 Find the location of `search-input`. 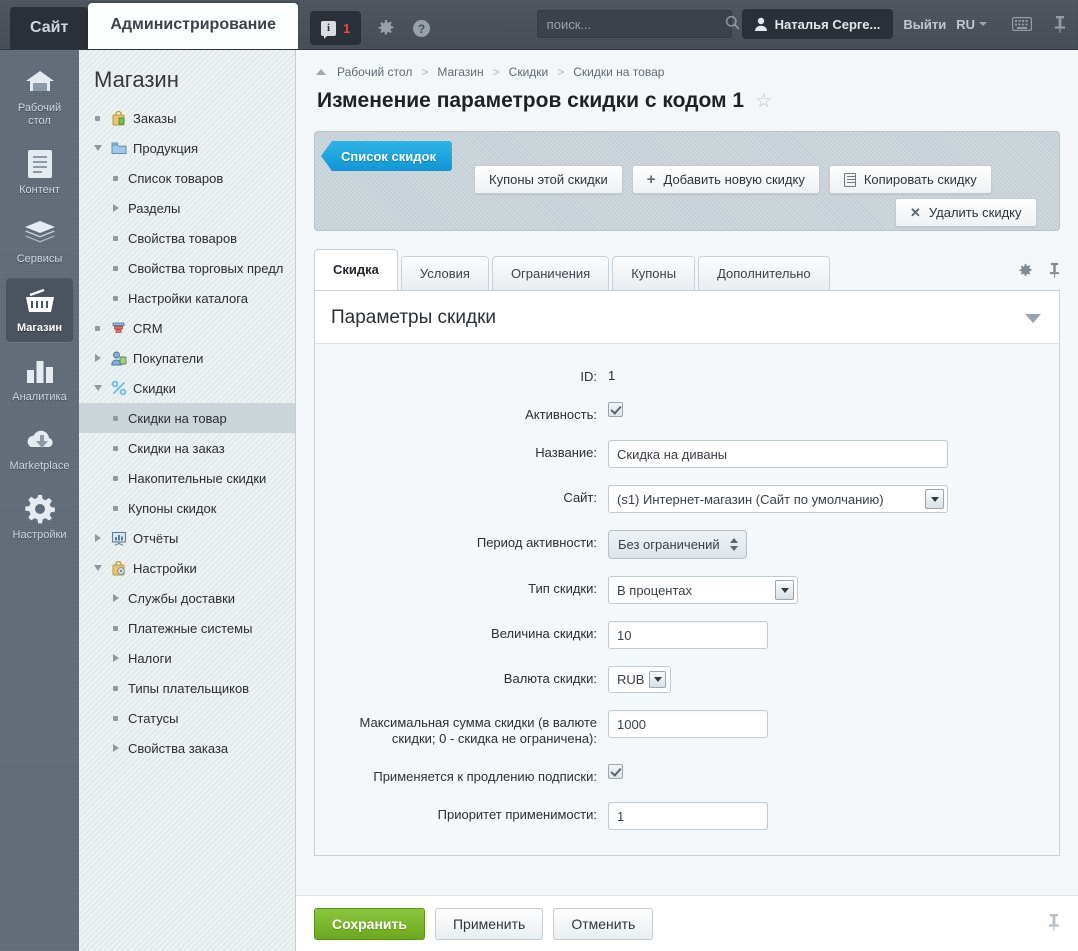

search-input is located at coordinates (631, 24).